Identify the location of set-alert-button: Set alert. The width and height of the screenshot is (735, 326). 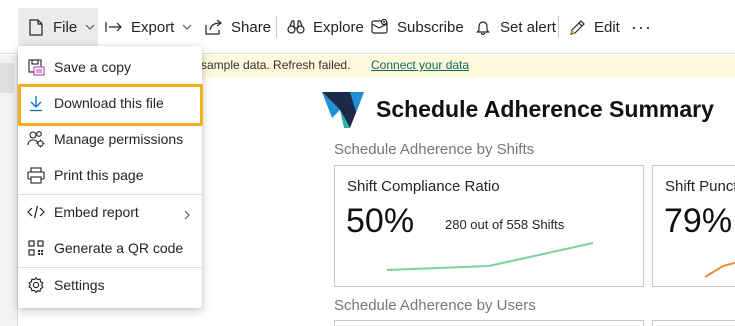
(515, 27).